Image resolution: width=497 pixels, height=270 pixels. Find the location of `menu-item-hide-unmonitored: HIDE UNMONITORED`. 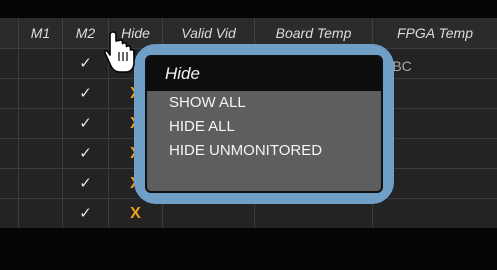

menu-item-hide-unmonitored: HIDE UNMONITORED is located at coordinates (264, 151).